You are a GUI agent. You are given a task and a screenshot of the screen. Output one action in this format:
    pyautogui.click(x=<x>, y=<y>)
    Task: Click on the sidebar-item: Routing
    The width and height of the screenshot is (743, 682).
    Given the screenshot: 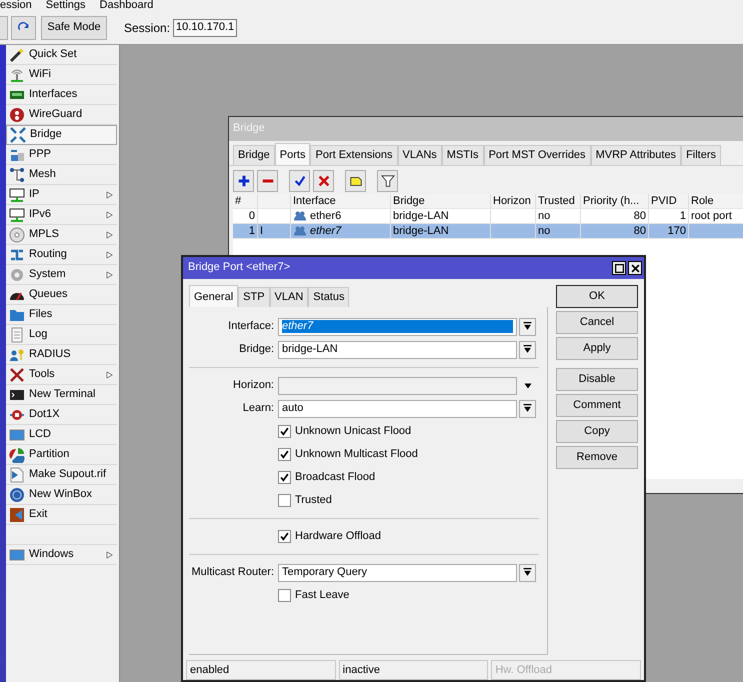 What is the action you would take?
    pyautogui.click(x=61, y=255)
    